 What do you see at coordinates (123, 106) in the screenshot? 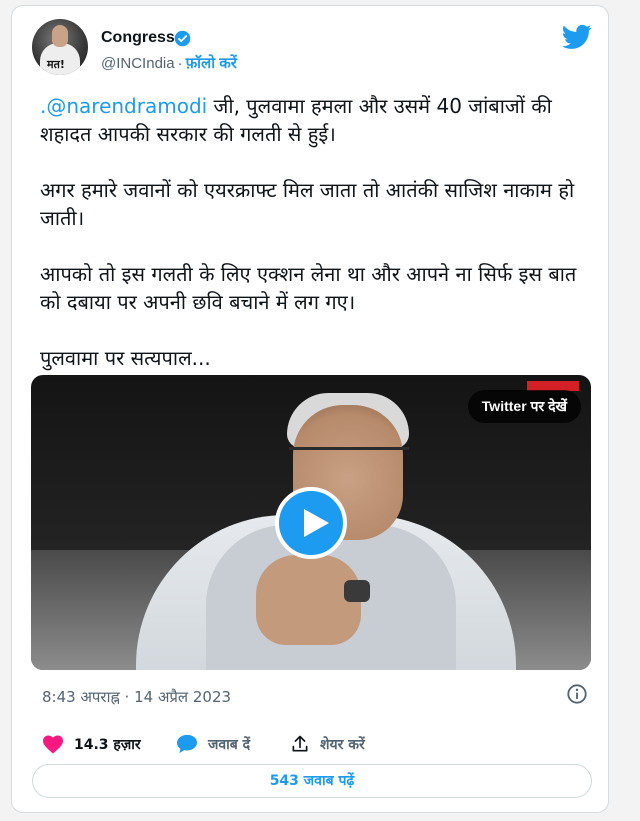
I see `mention-link: .@narendramodi` at bounding box center [123, 106].